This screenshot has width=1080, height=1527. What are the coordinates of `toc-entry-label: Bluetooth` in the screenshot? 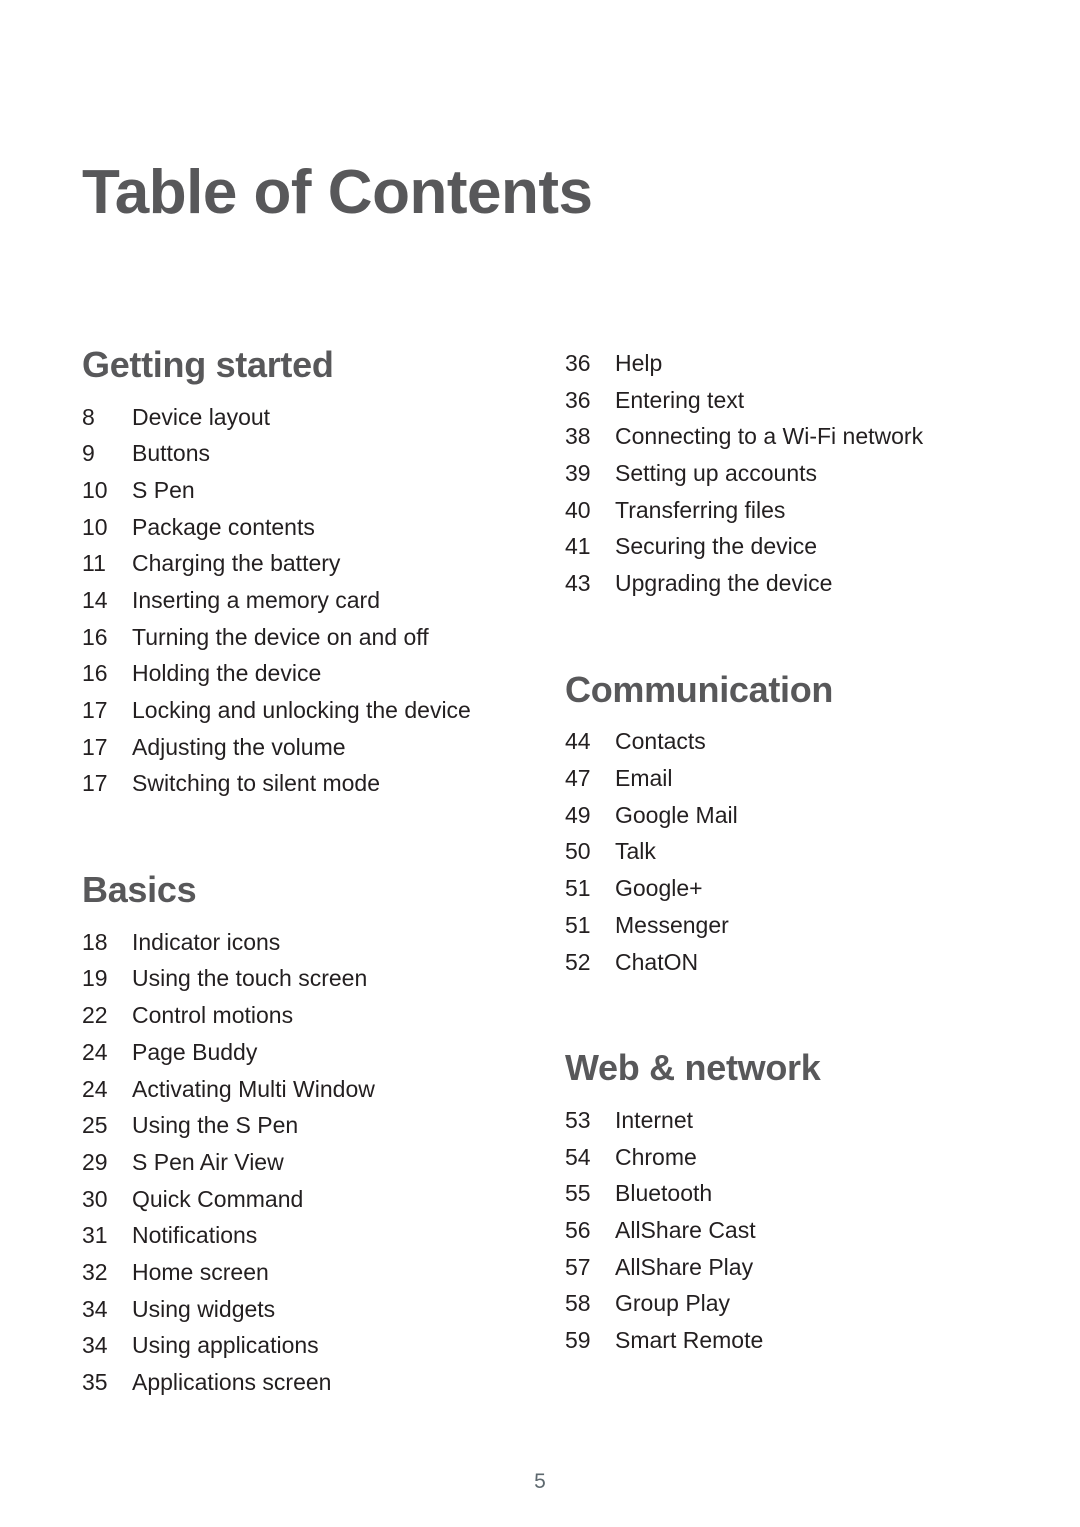 It's located at (664, 1193).